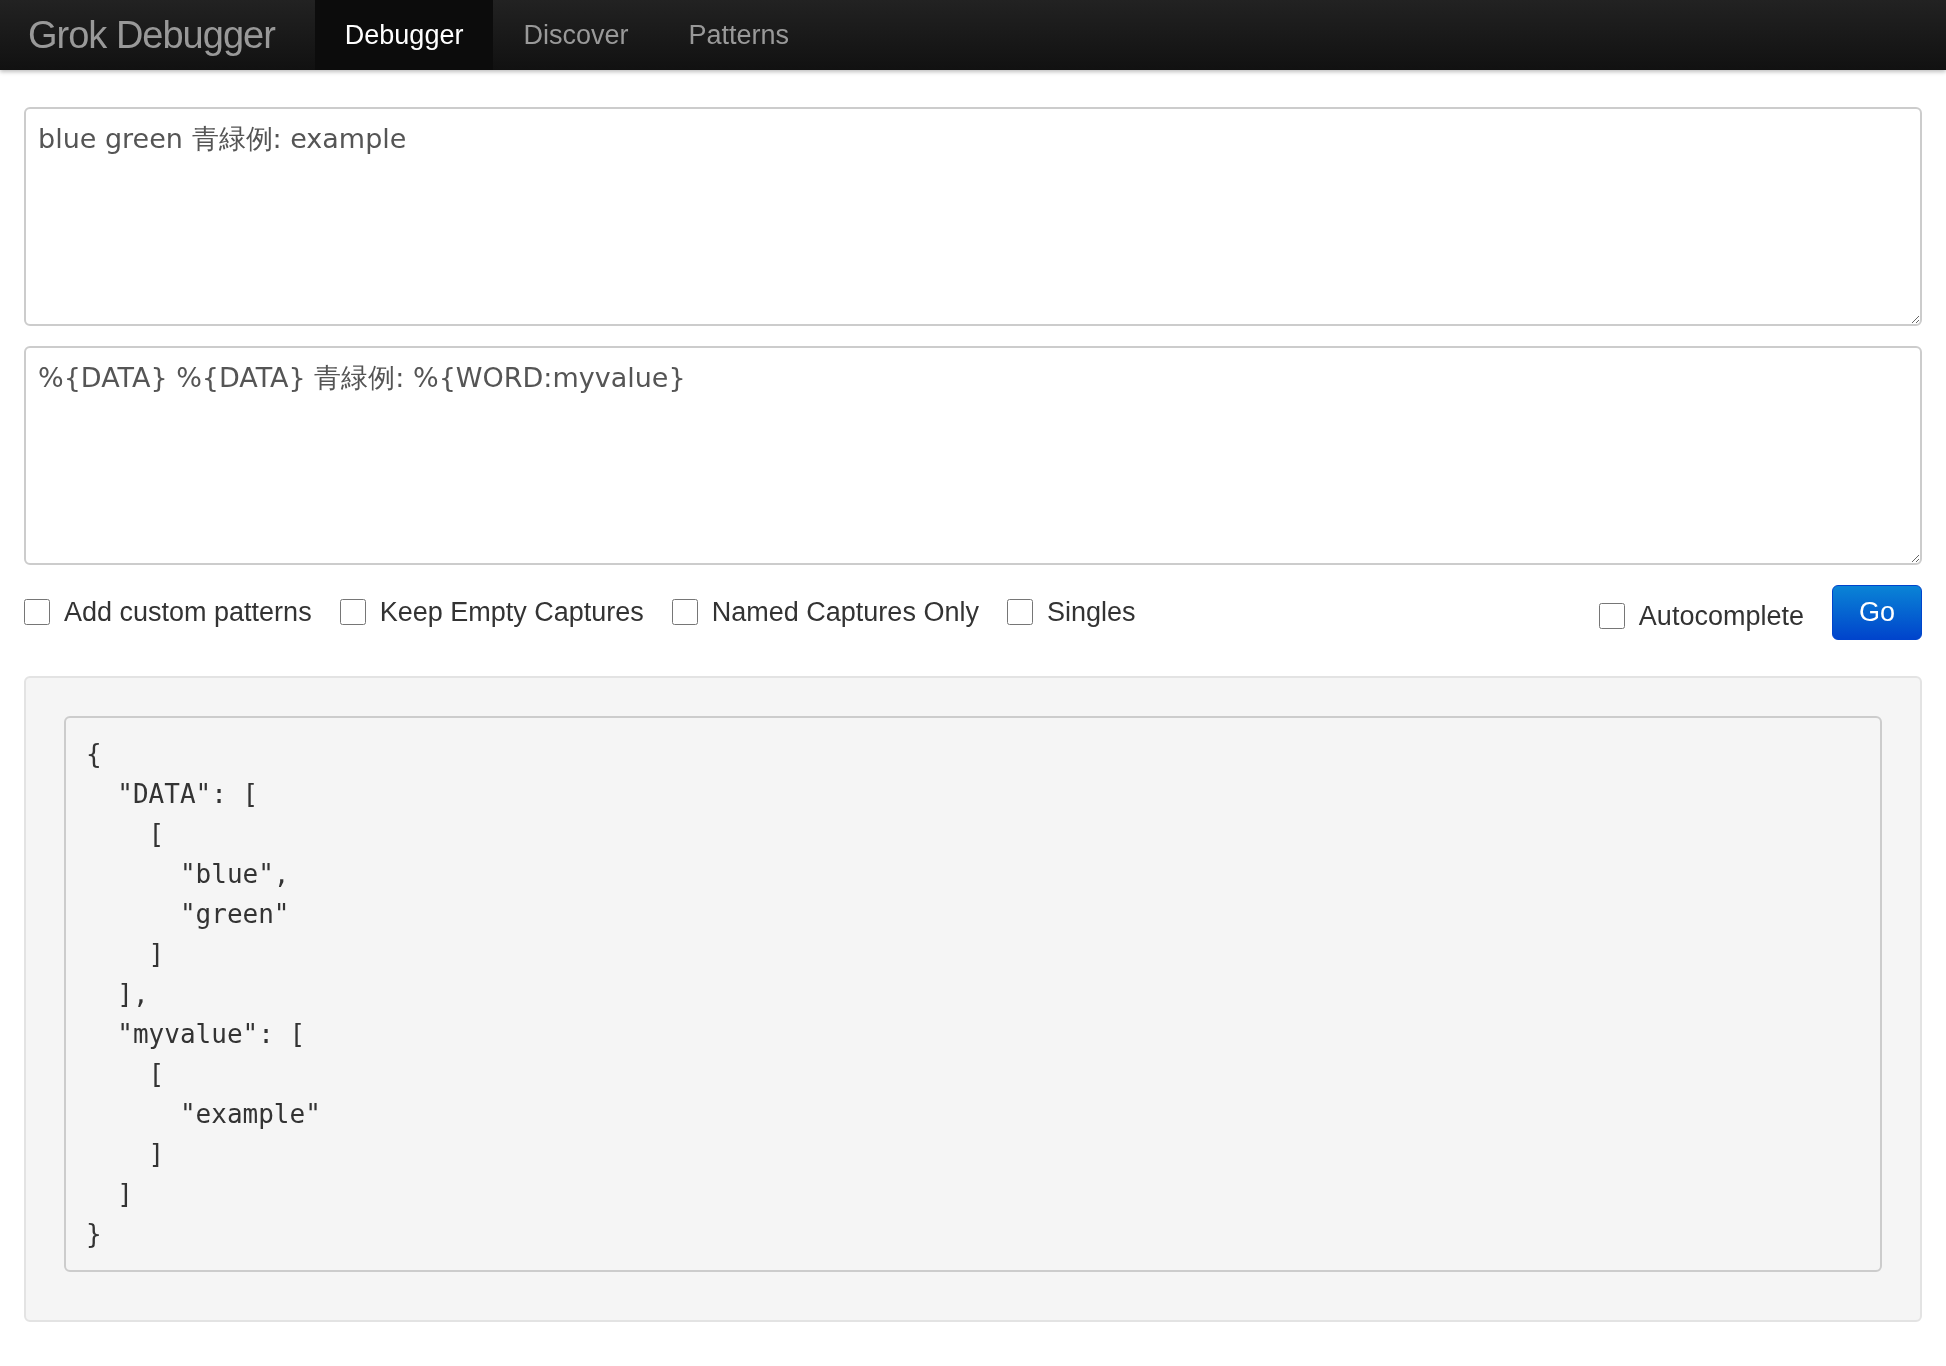  I want to click on checkbox-label: Keep Empty Captures, so click(511, 612).